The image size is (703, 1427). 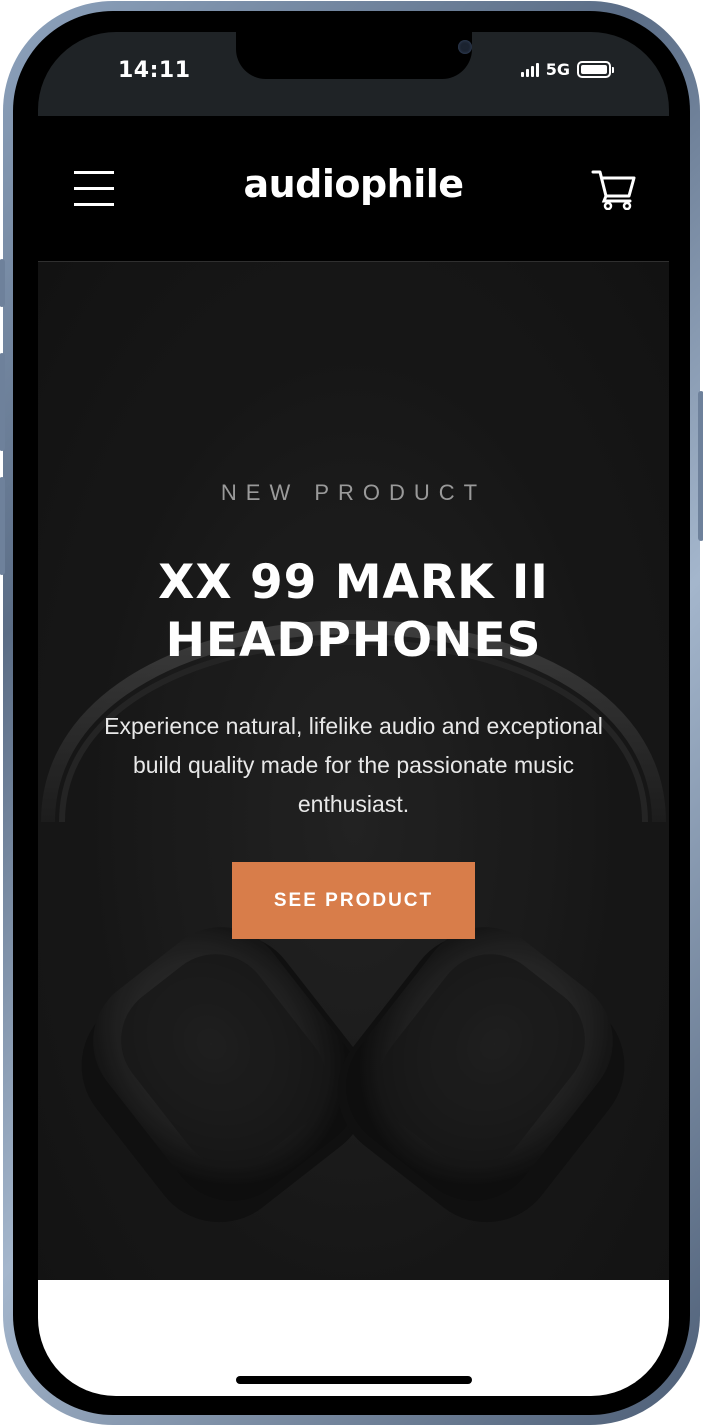 What do you see at coordinates (353, 184) in the screenshot?
I see `brand-logo: audiophile` at bounding box center [353, 184].